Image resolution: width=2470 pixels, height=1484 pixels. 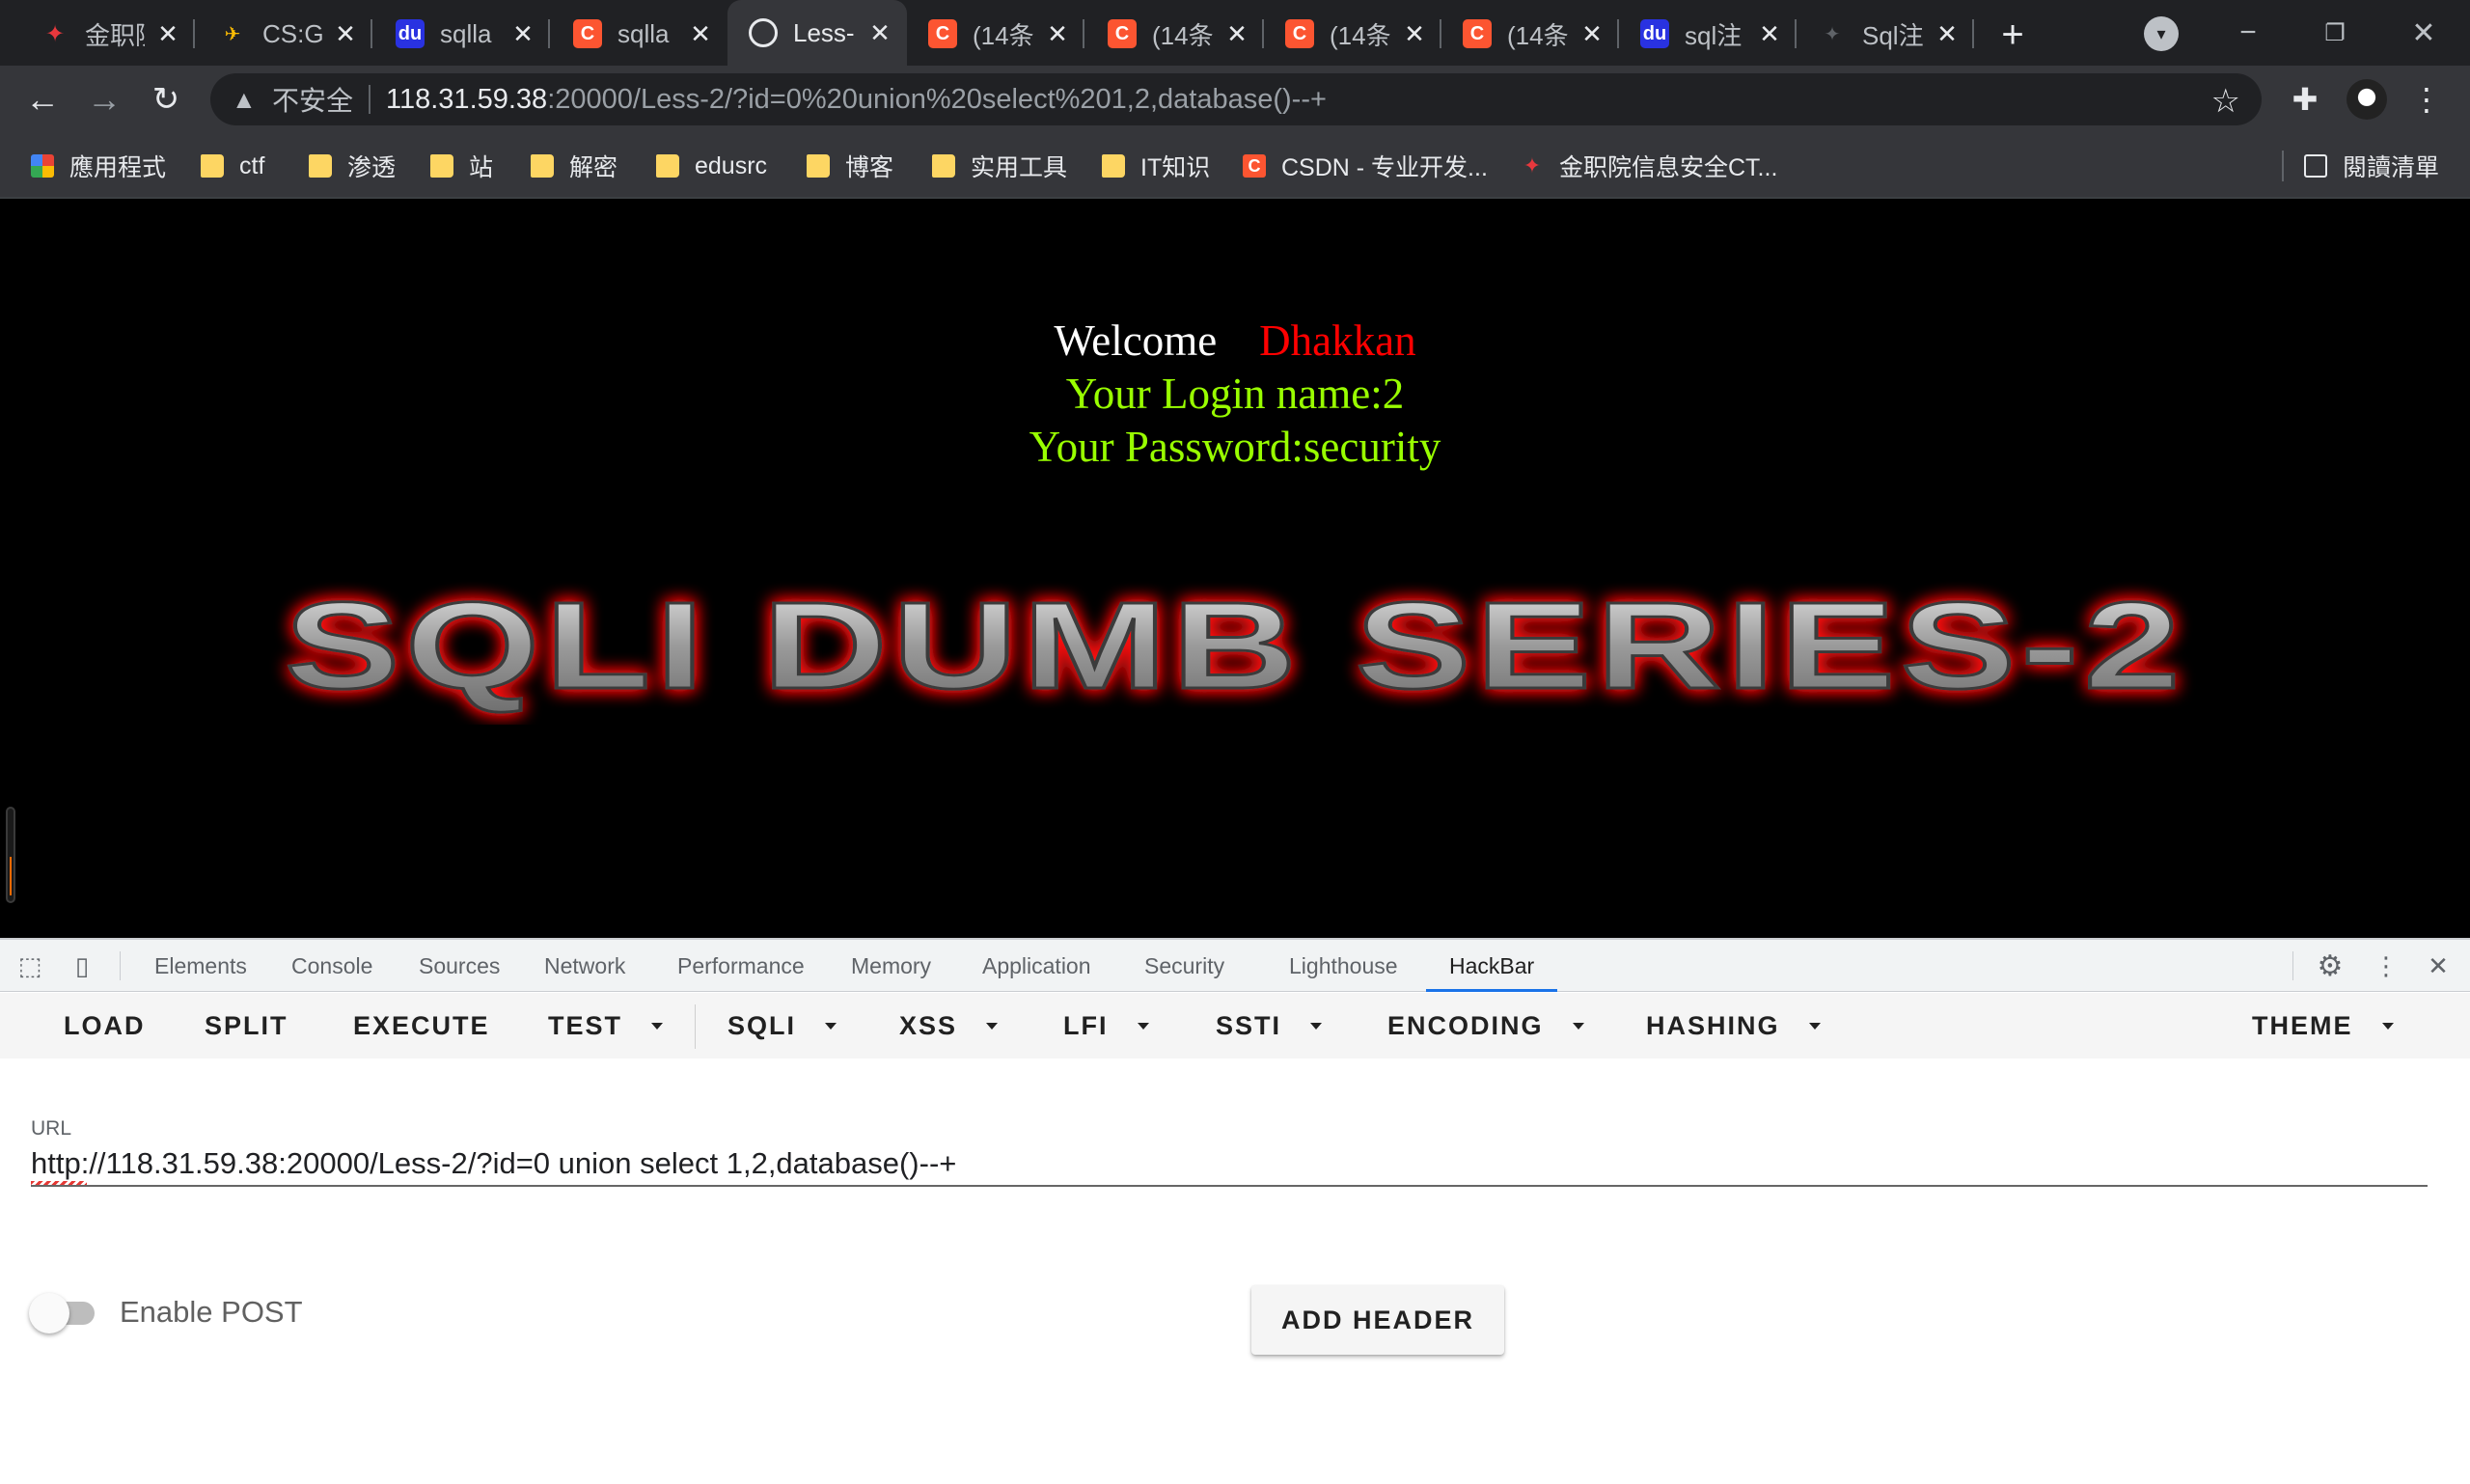 I want to click on ssti-dropdown: SSTI, so click(x=1270, y=1025).